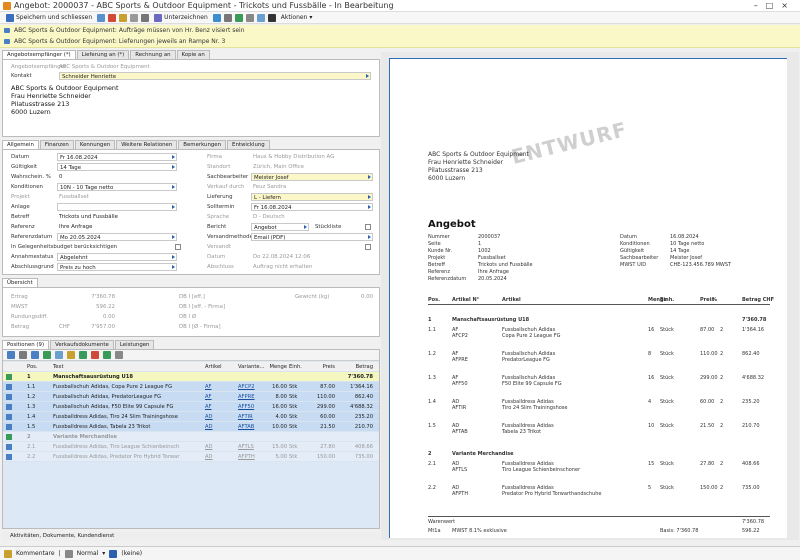 This screenshot has width=800, height=560. Describe the element at coordinates (569, 143) in the screenshot. I see `draft-watermark: ENTWURF` at that location.